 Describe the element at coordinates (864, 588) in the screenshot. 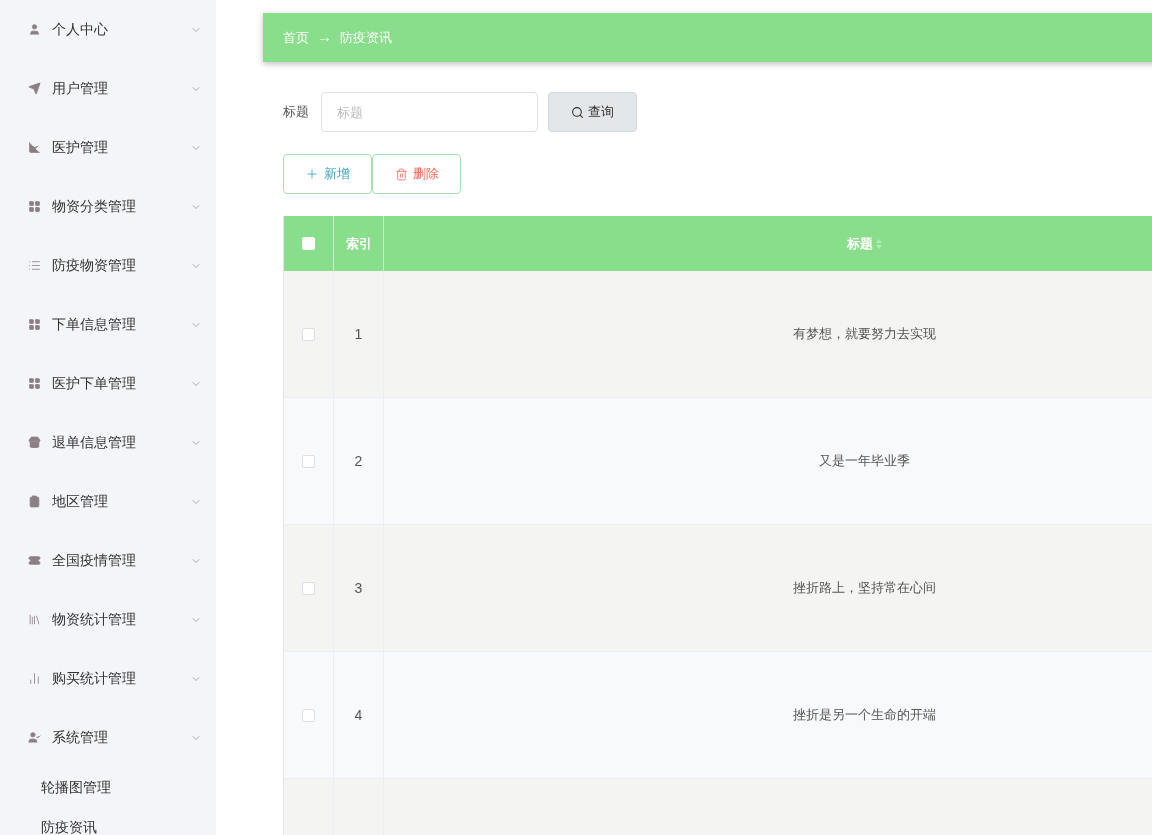

I see `table-cell-text: 挫折路上，坚持常在心间` at that location.